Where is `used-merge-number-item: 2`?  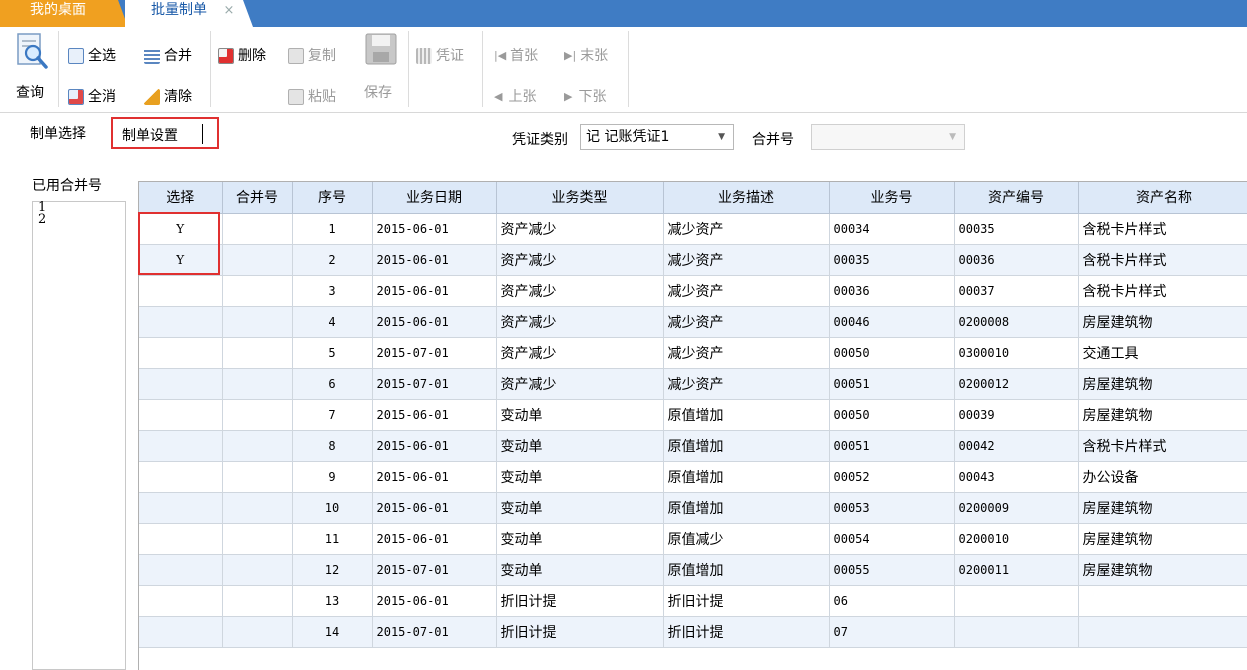
used-merge-number-item: 2 is located at coordinates (79, 219).